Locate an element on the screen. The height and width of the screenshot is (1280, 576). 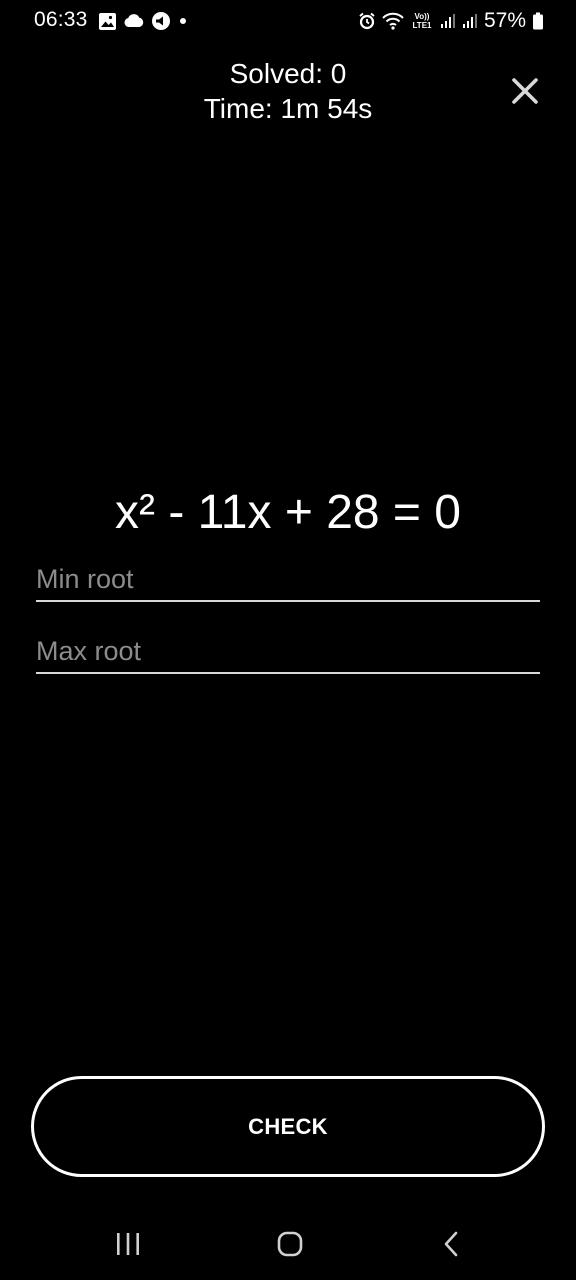
back-icon is located at coordinates (452, 1244).